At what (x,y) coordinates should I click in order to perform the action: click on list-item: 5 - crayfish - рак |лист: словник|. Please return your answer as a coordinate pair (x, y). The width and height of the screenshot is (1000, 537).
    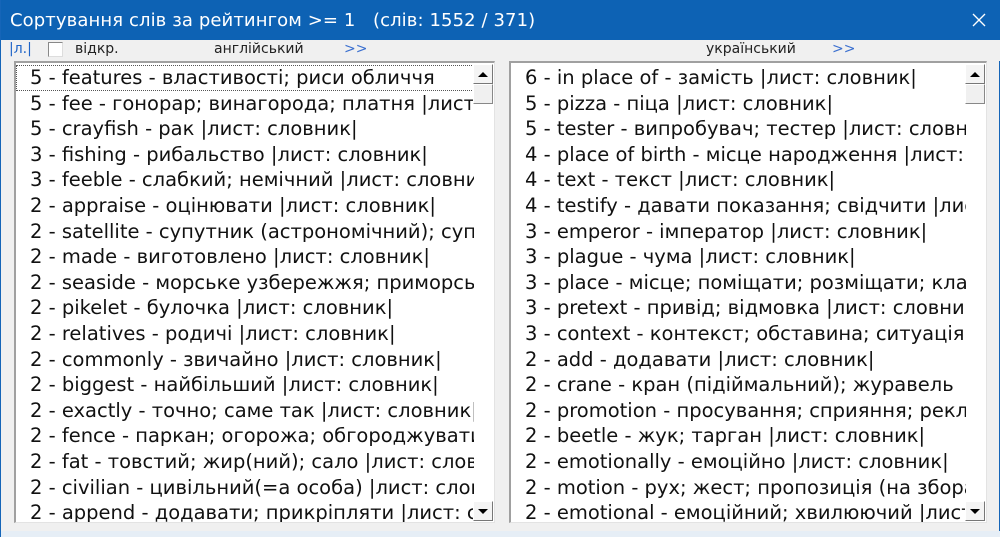
    Looking at the image, I should click on (245, 129).